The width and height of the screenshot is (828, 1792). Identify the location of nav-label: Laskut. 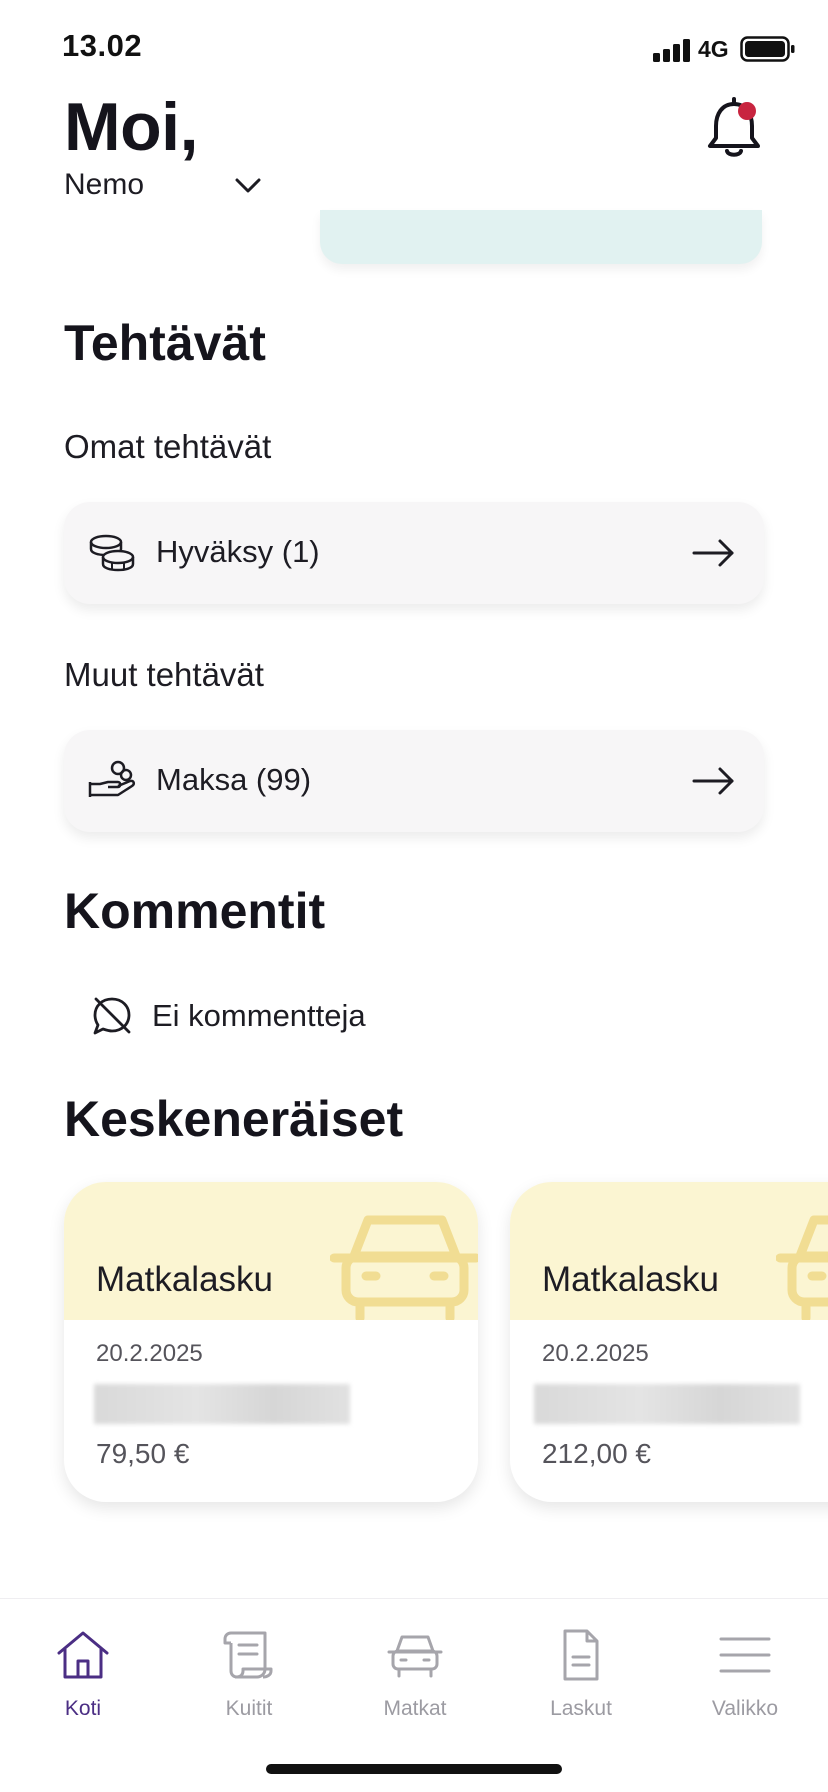
(581, 1708).